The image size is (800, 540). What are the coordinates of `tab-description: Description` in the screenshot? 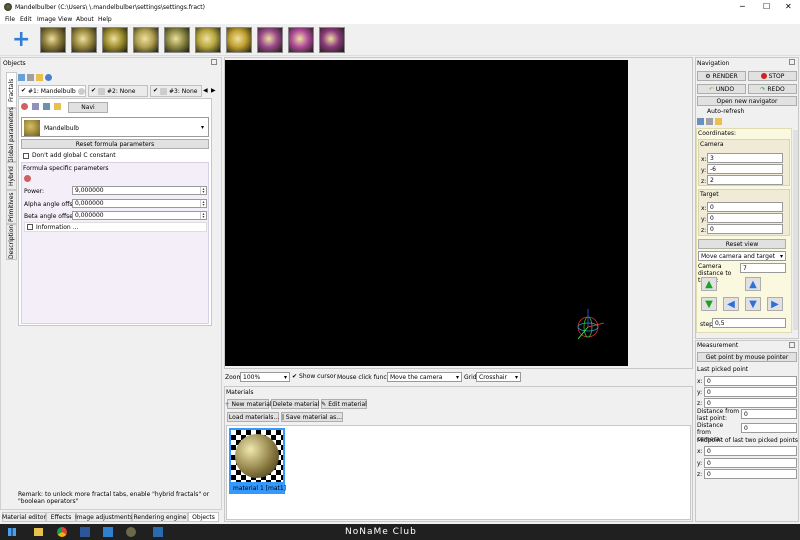 It's located at (11, 242).